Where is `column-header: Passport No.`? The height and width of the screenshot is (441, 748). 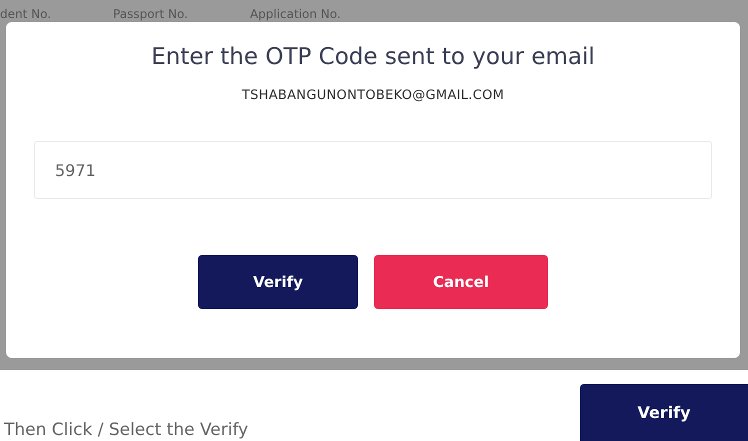
column-header: Passport No. is located at coordinates (150, 14).